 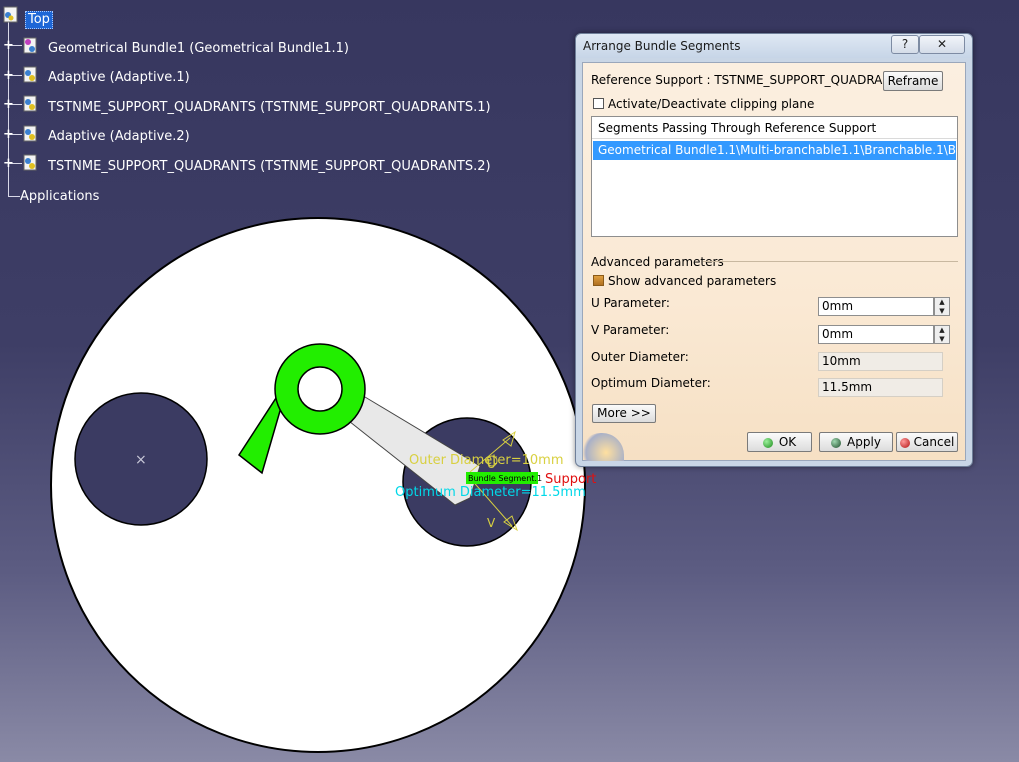 I want to click on adaptive-ring-hole, so click(x=320, y=389).